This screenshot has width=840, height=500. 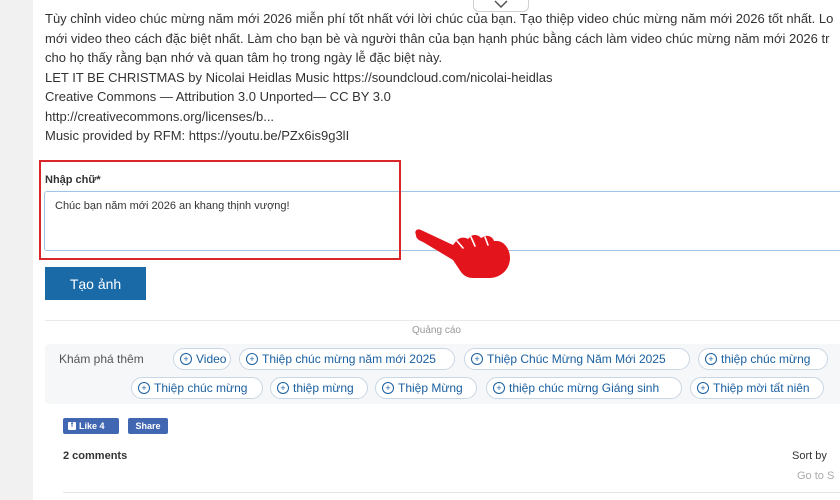 What do you see at coordinates (451, 492) in the screenshot?
I see `comments-divider` at bounding box center [451, 492].